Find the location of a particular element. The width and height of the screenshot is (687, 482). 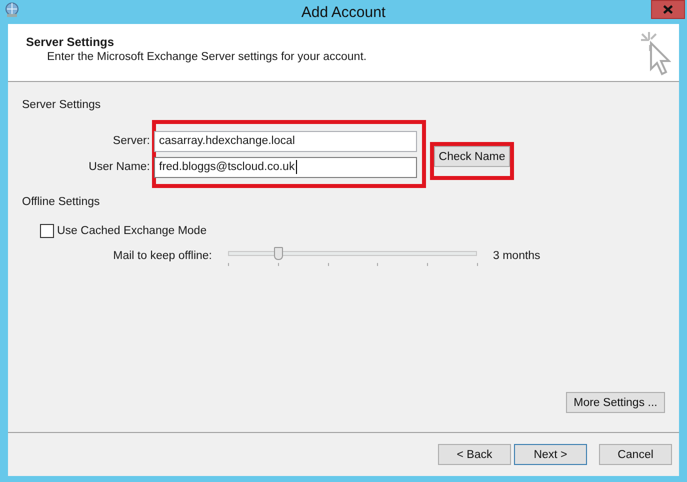

close-button is located at coordinates (668, 9).